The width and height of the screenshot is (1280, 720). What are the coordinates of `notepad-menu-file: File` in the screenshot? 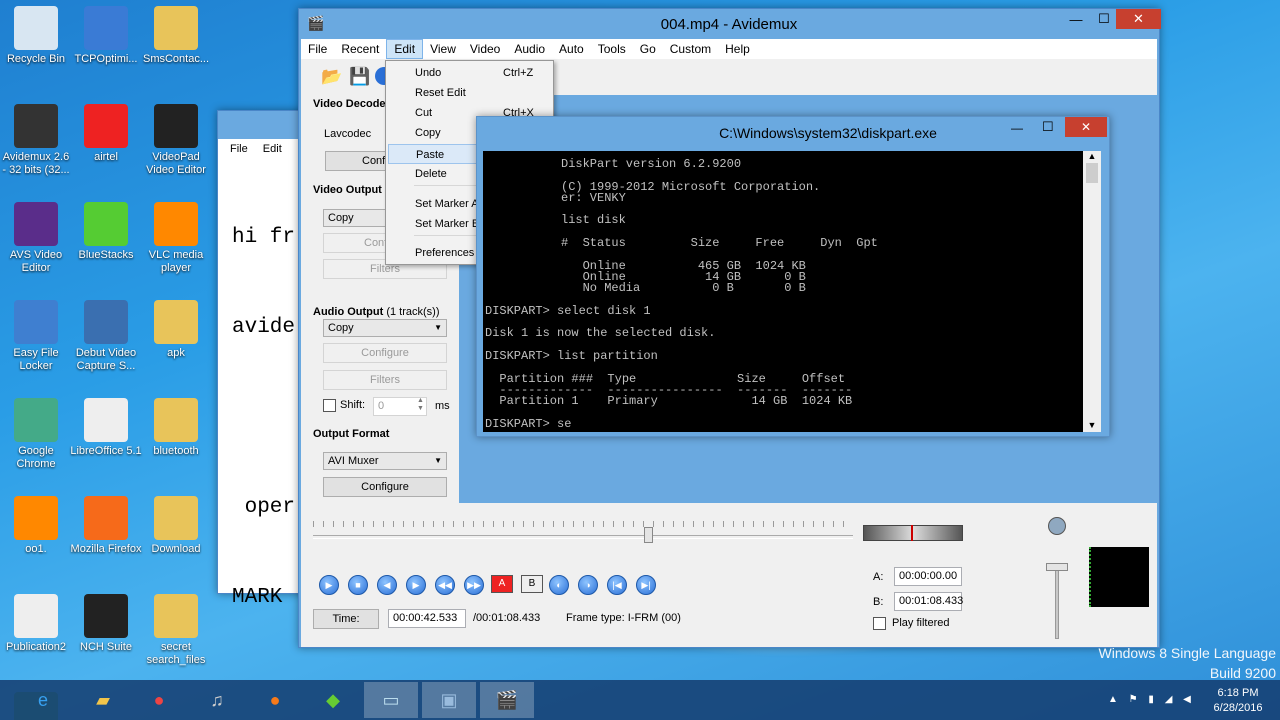 It's located at (236, 149).